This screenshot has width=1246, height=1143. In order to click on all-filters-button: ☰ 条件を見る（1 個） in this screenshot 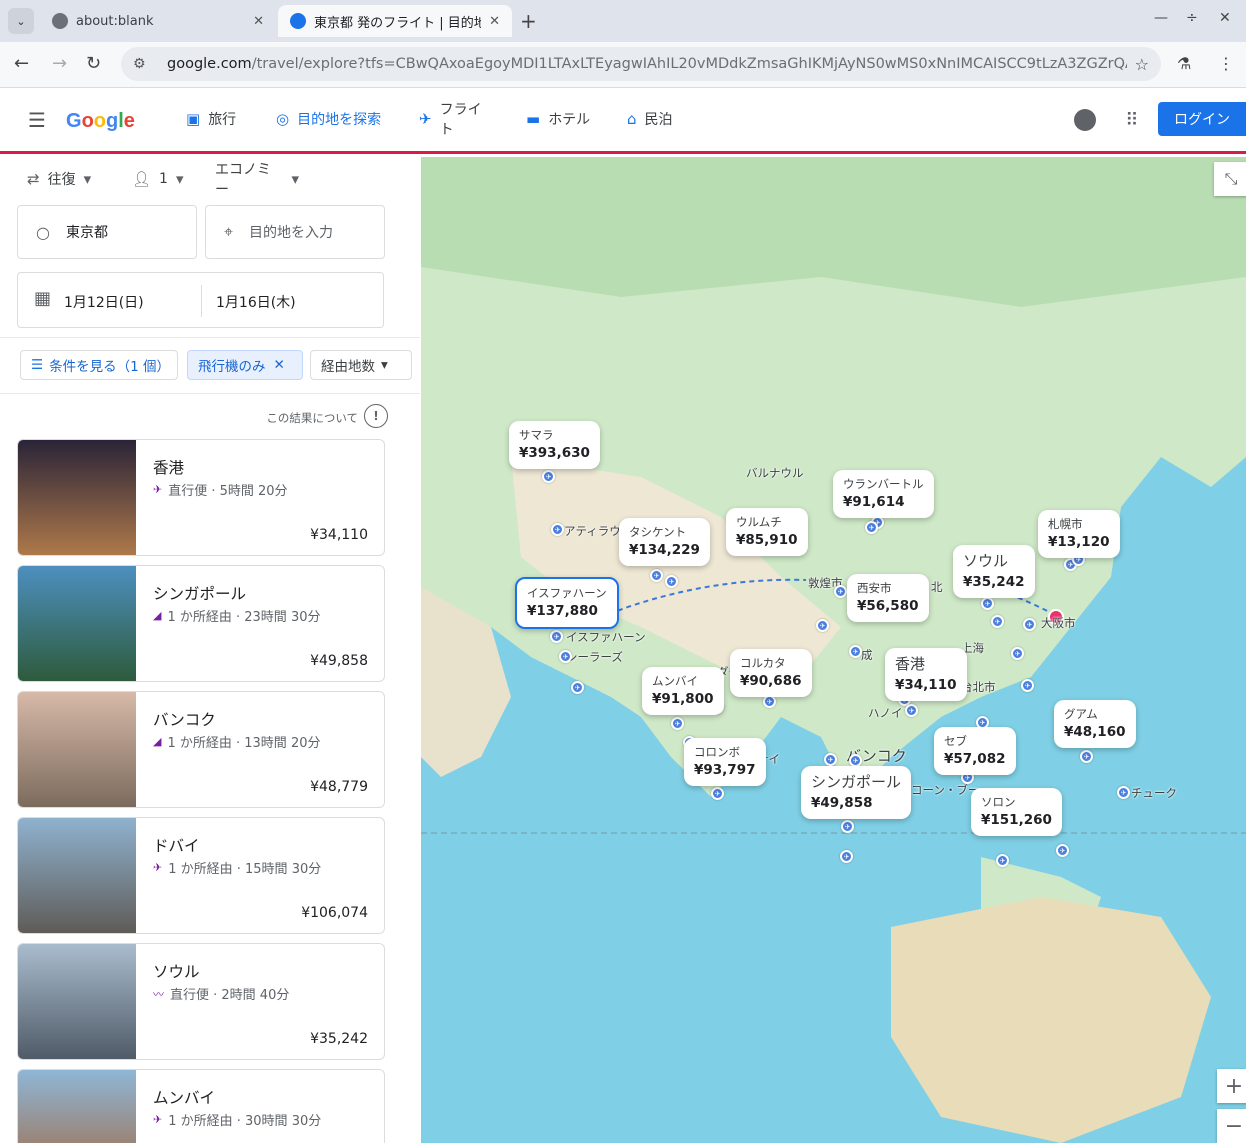, I will do `click(99, 365)`.